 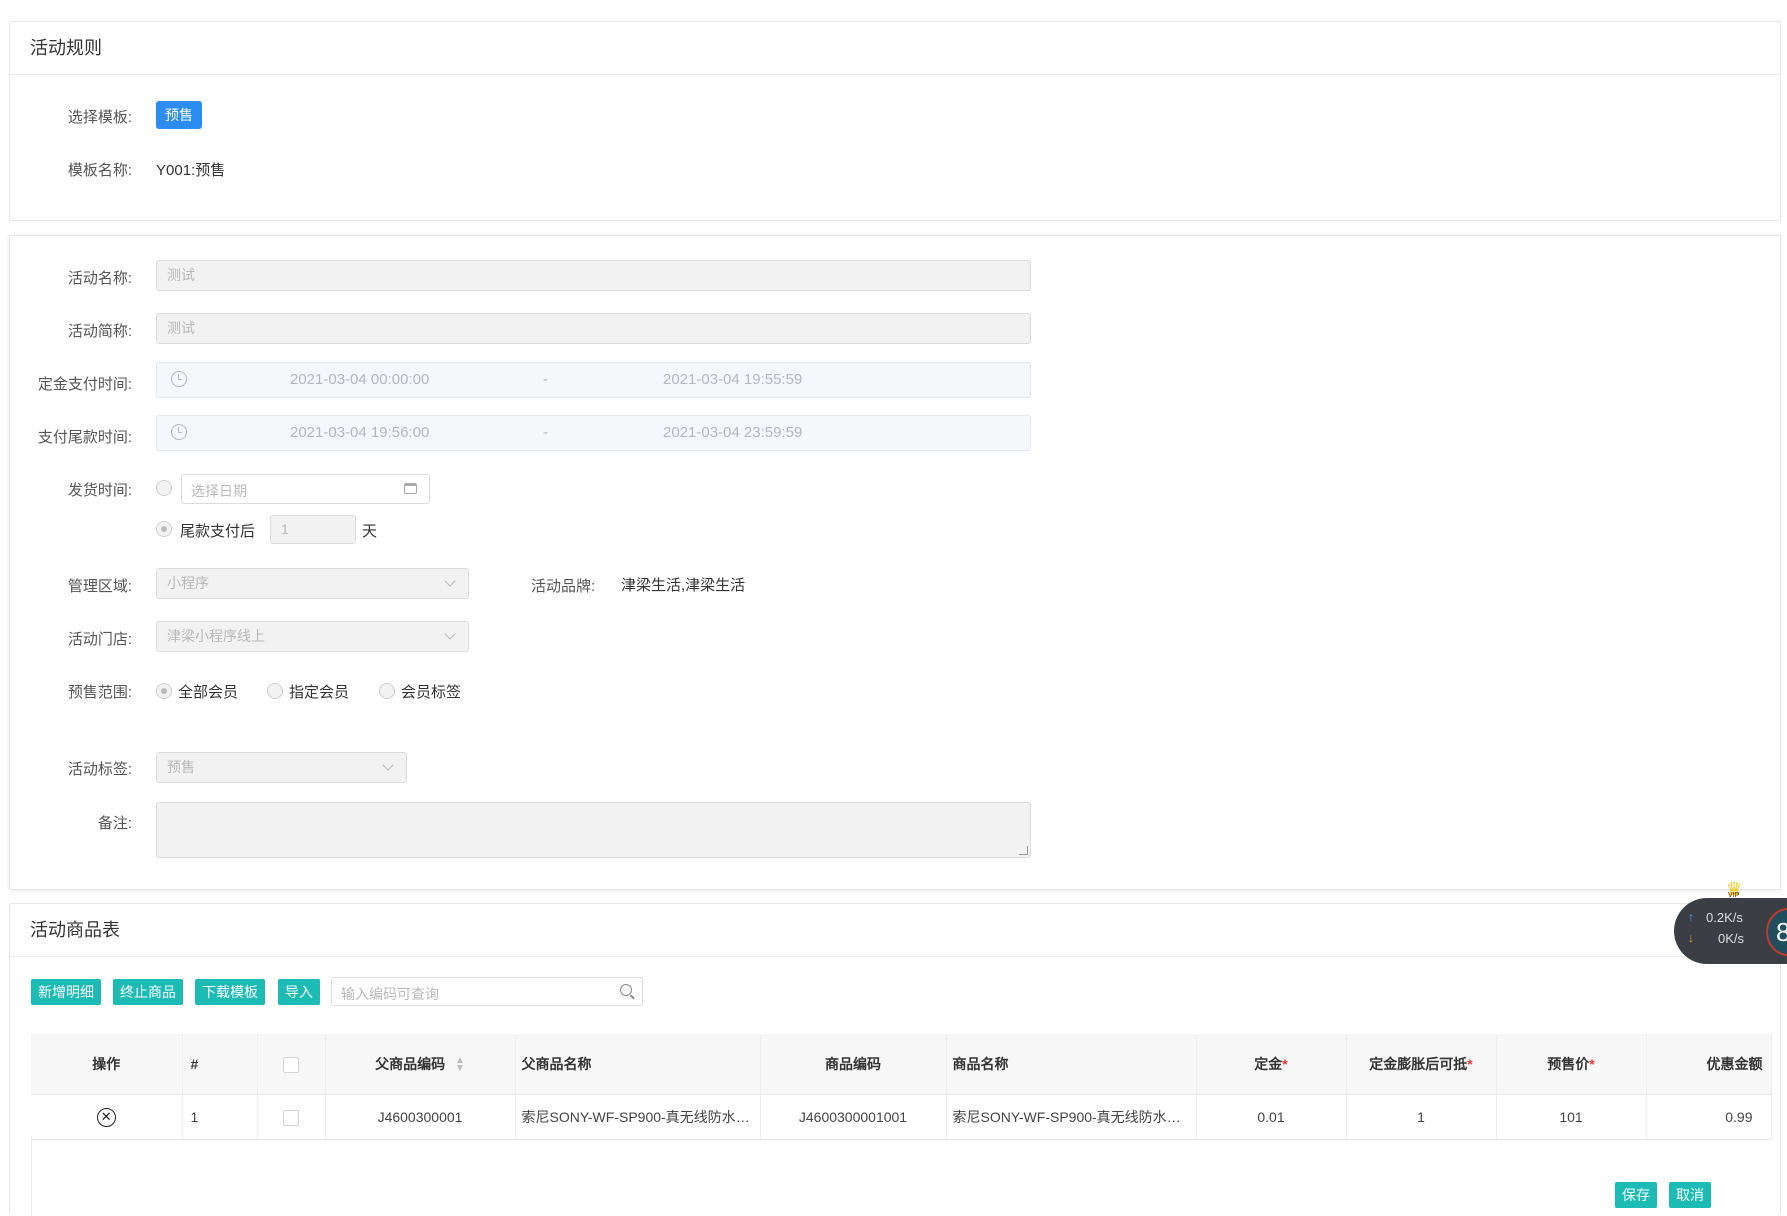 I want to click on row-presale-price: 101, so click(x=1571, y=1117).